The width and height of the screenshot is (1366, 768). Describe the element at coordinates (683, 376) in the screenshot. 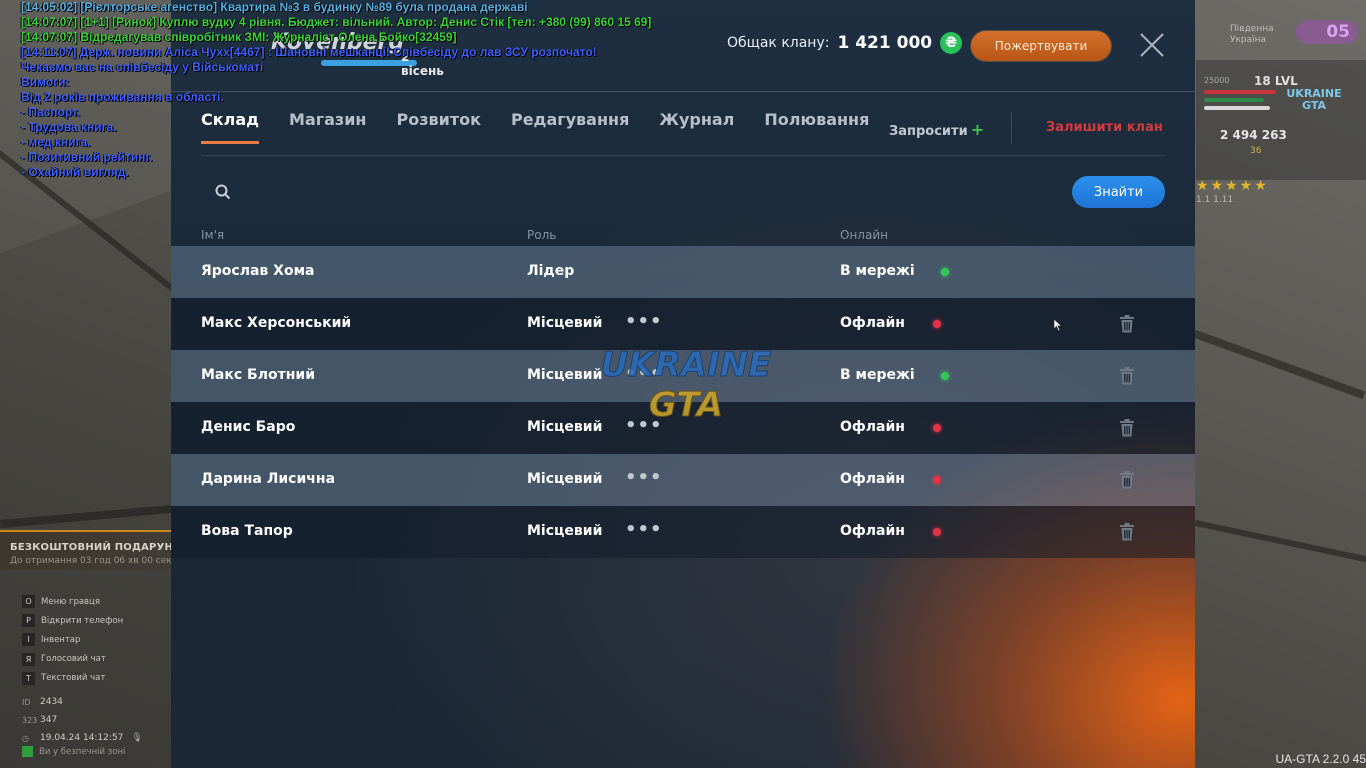

I see `table-row: Макс Блотний Місцевий ••• В мережі` at that location.